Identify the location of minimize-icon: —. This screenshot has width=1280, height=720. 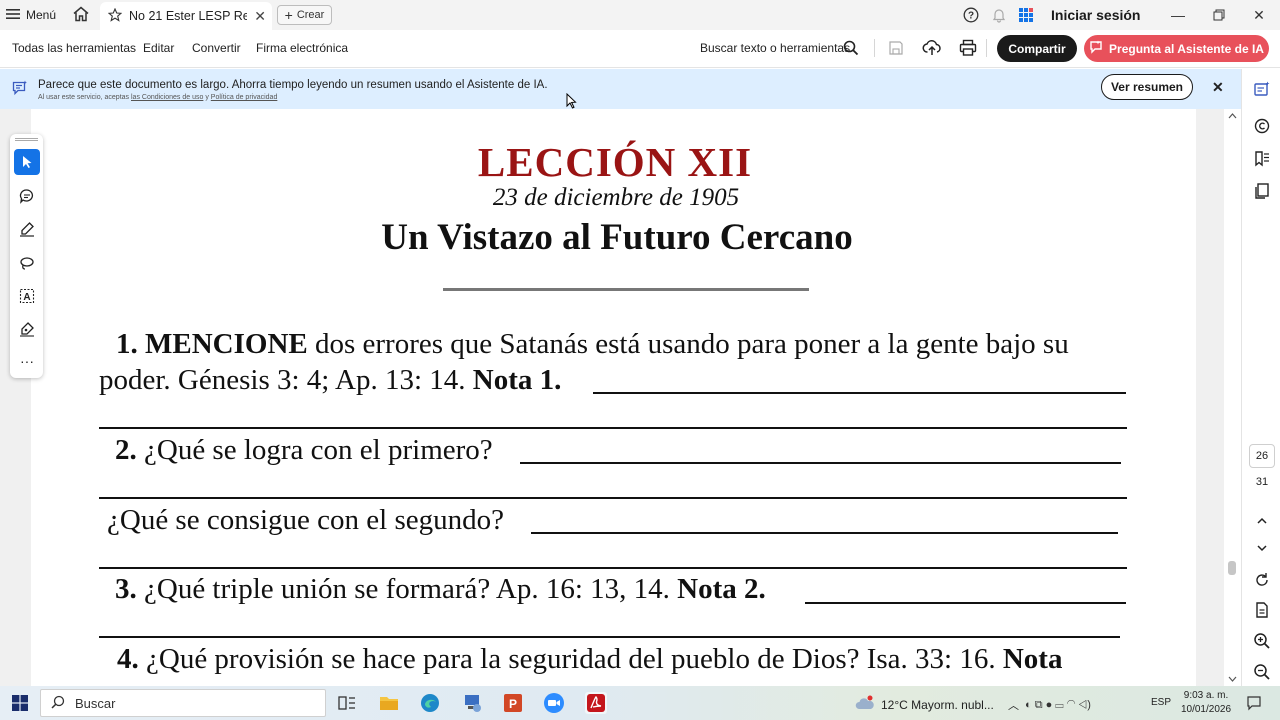
(1178, 15).